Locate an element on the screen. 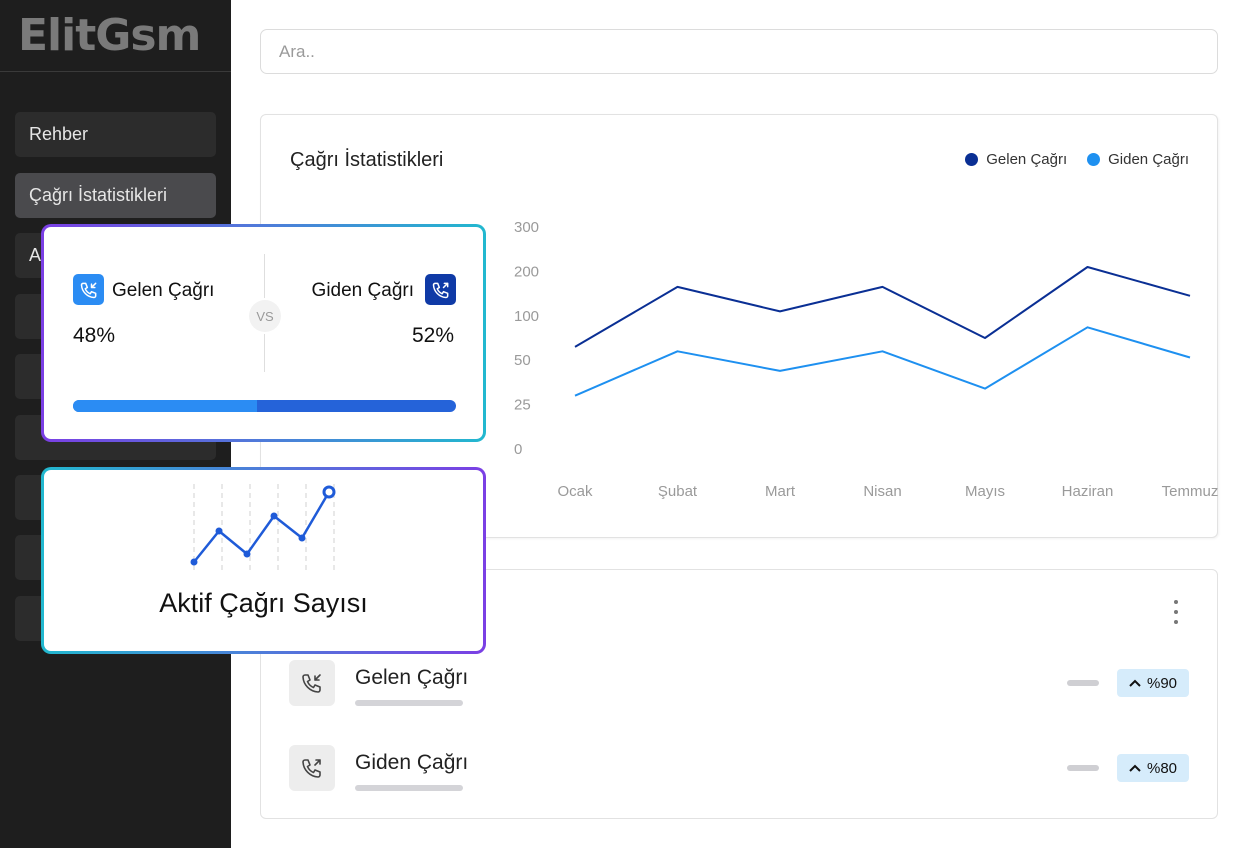 This screenshot has width=1248, height=848. x-tick-label: Haziran is located at coordinates (1088, 491).